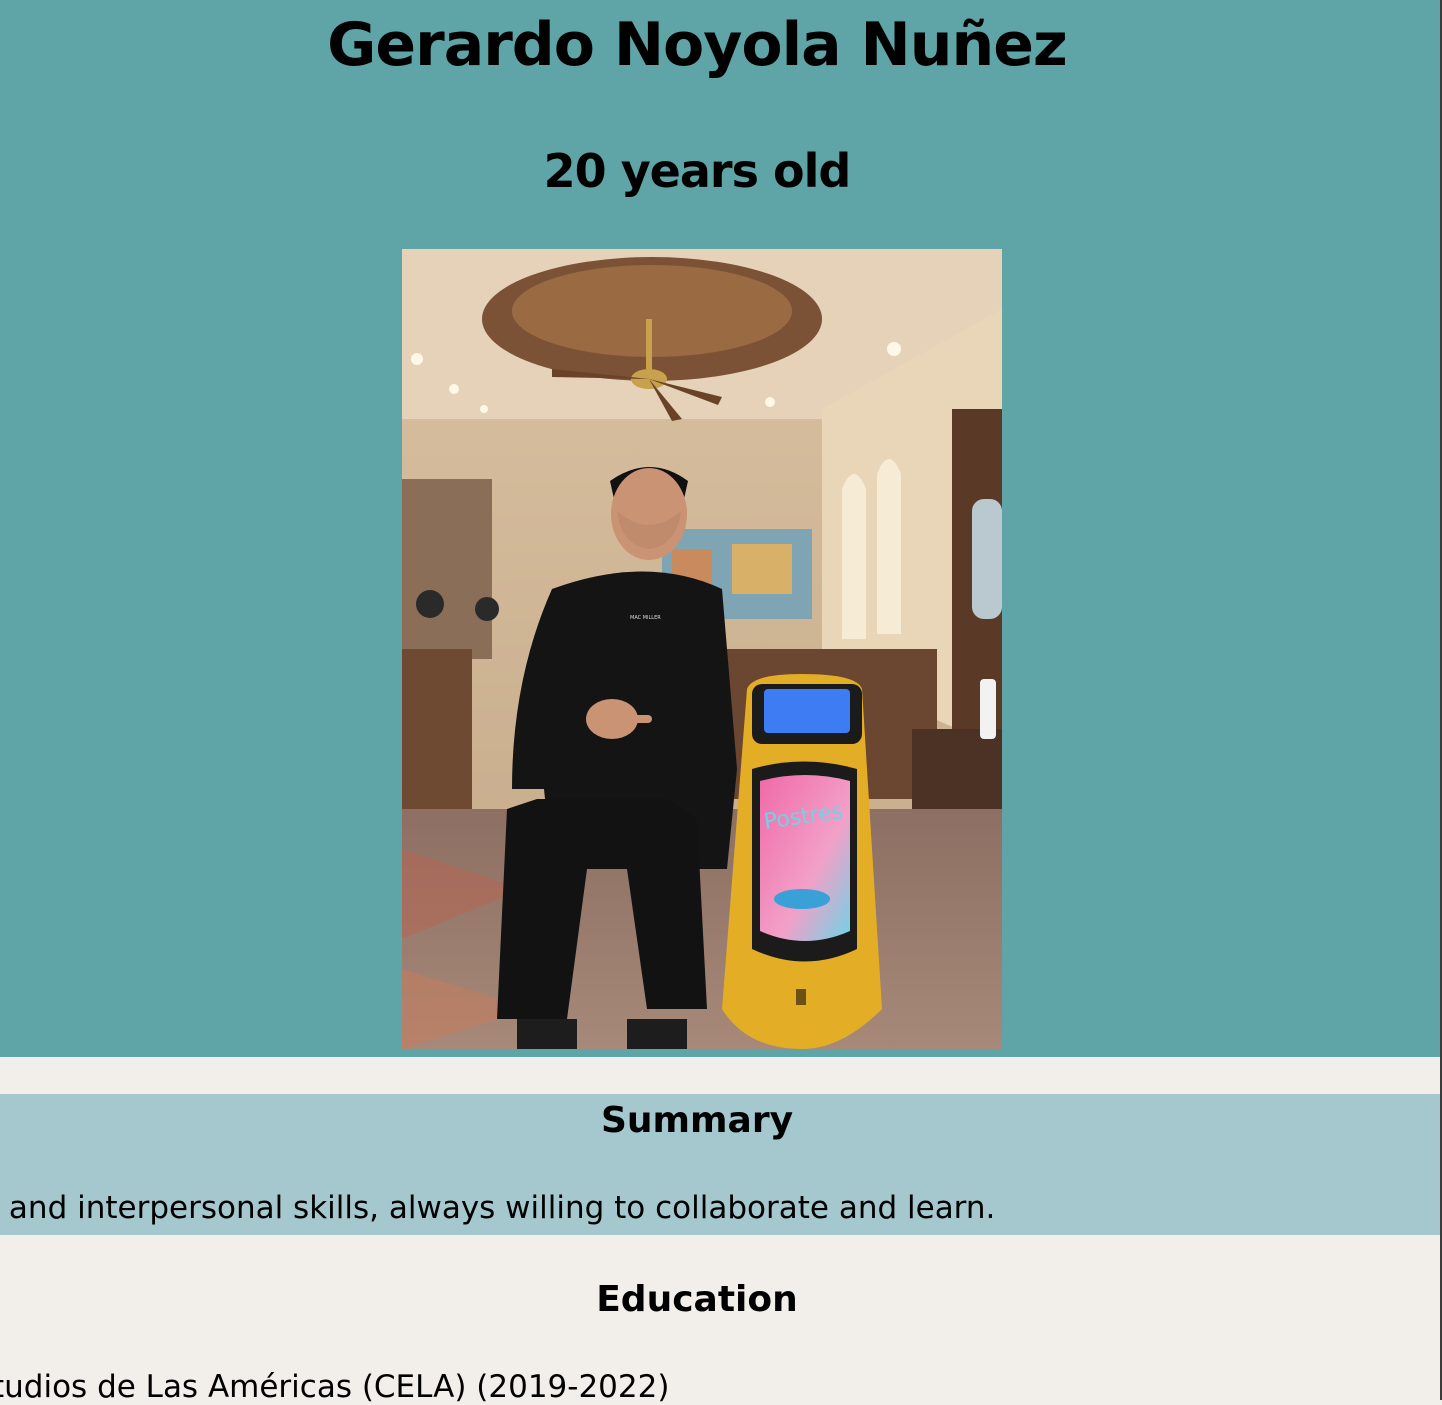 The height and width of the screenshot is (1405, 1442). I want to click on profile-name: Gerardo Noyola Nuñez, so click(697, 45).